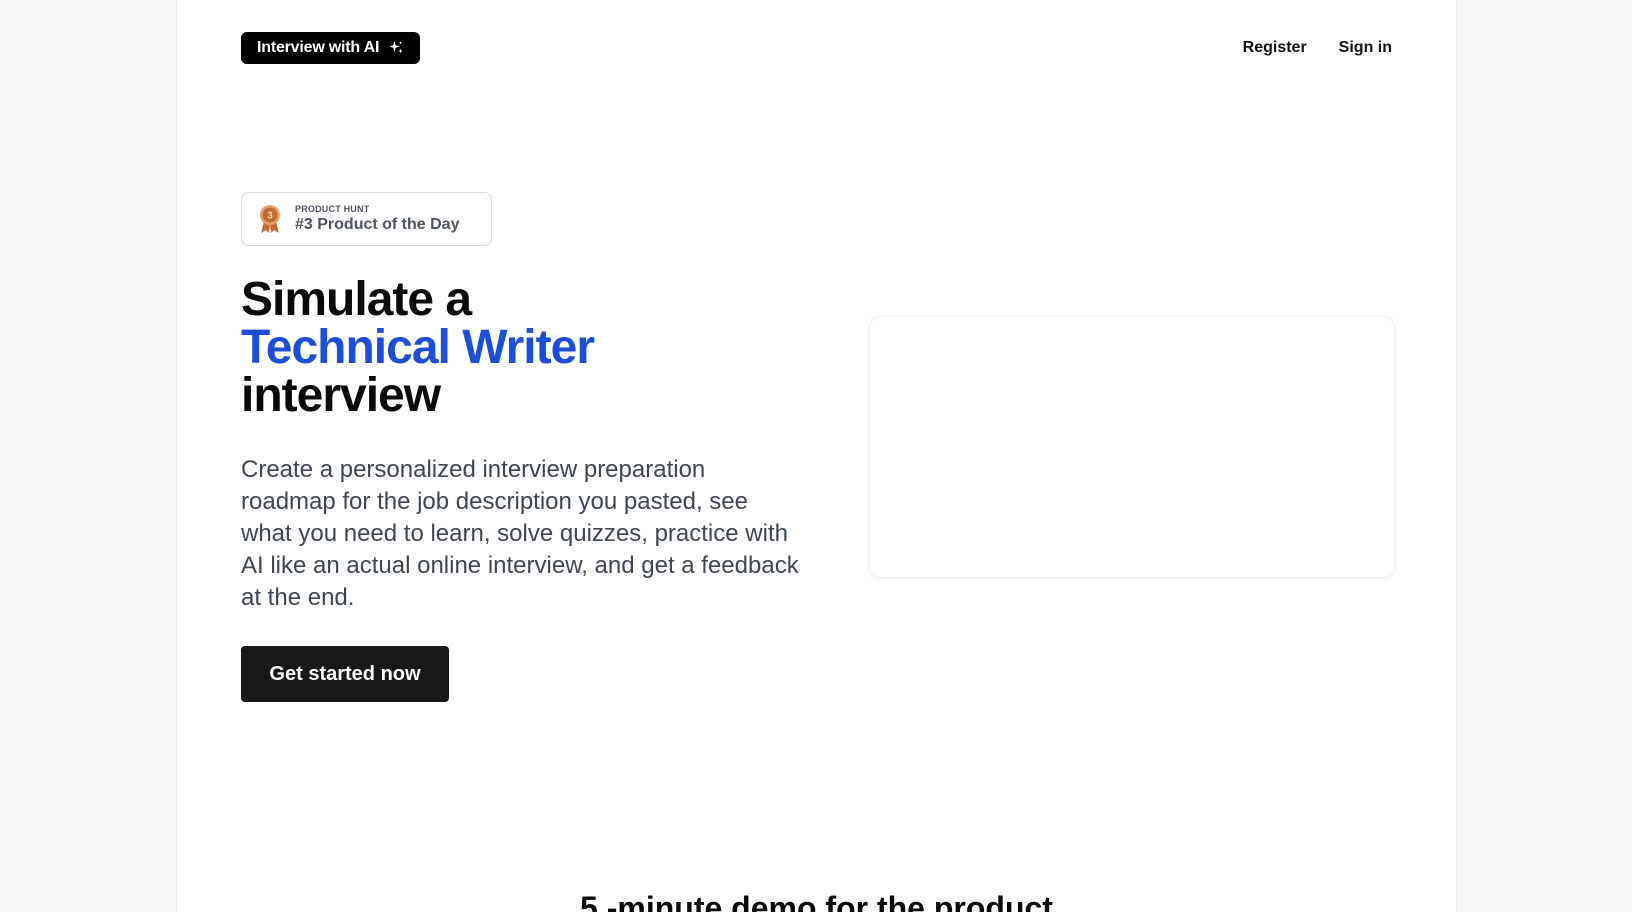  What do you see at coordinates (1132, 447) in the screenshot?
I see `demo-video-card` at bounding box center [1132, 447].